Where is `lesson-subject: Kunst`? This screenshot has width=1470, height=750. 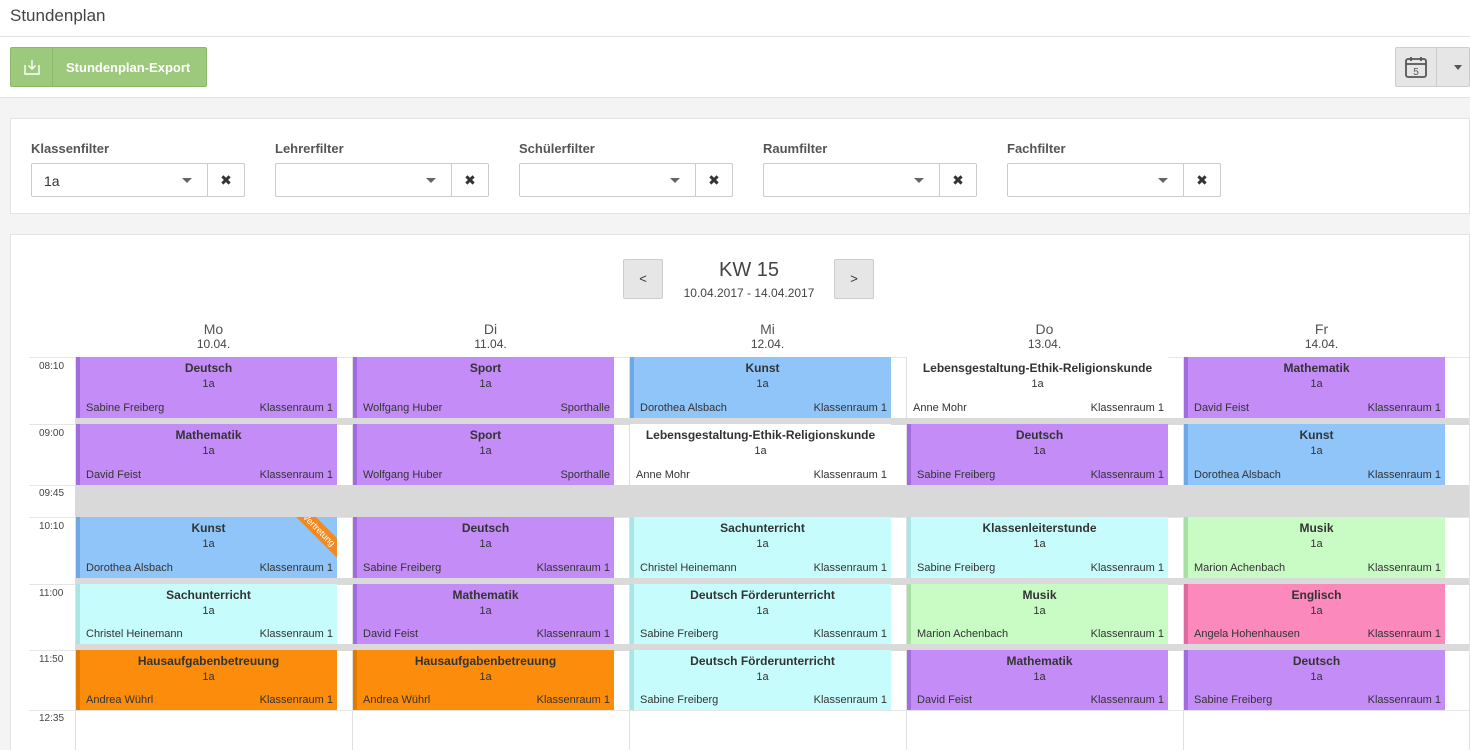 lesson-subject: Kunst is located at coordinates (762, 368).